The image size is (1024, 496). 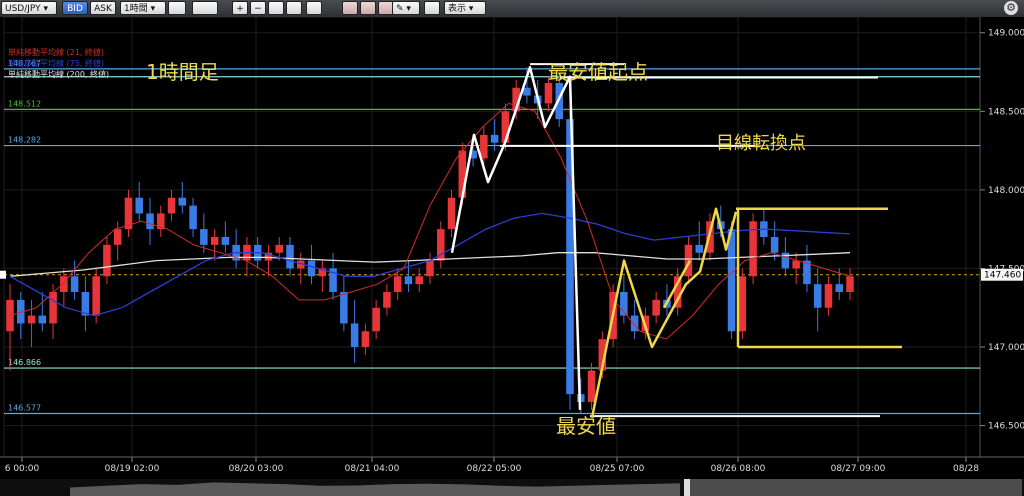 What do you see at coordinates (853, 487) in the screenshot?
I see `navigator-window` at bounding box center [853, 487].